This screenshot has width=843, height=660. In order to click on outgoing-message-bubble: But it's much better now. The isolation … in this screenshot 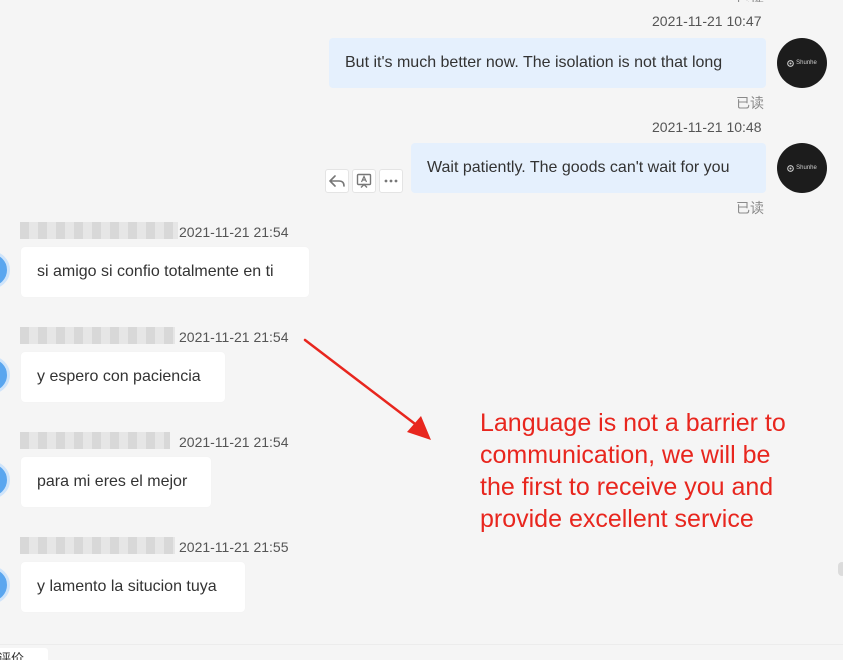, I will do `click(547, 63)`.